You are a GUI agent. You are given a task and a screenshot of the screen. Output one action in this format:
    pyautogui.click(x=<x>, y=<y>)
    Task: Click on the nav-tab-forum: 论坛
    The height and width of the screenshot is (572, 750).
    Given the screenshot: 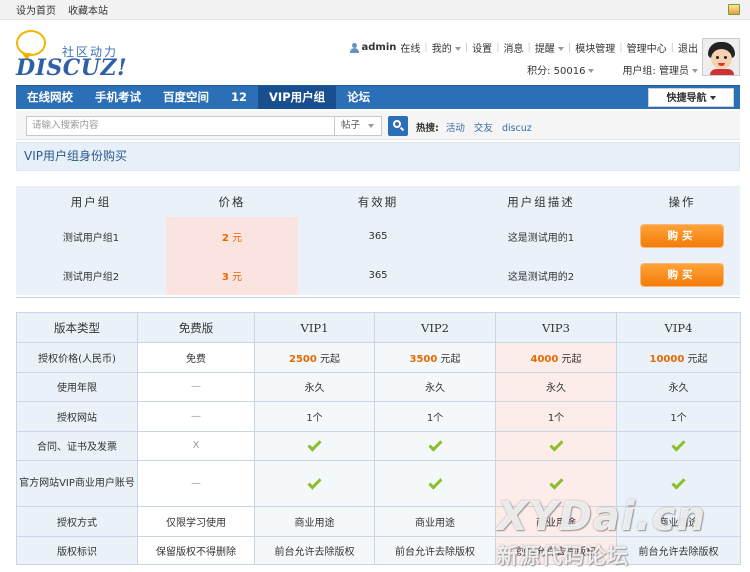 What is the action you would take?
    pyautogui.click(x=358, y=97)
    